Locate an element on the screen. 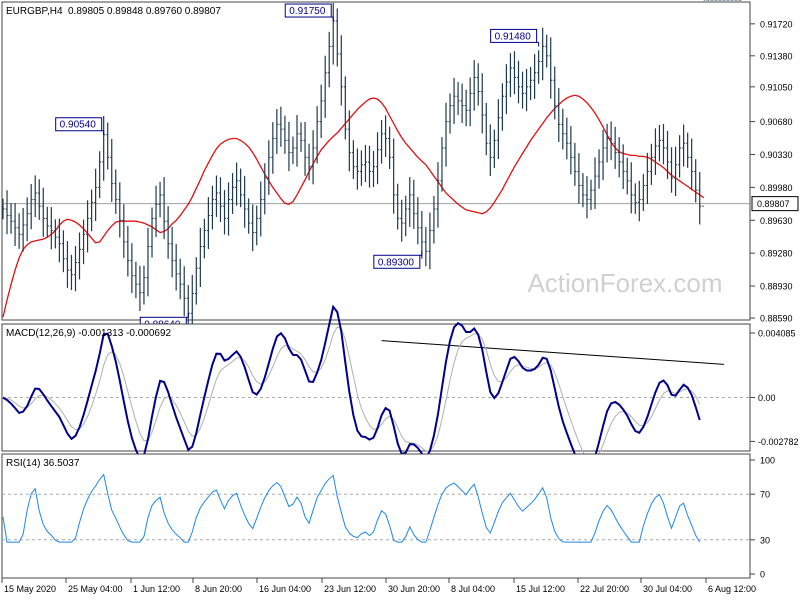  ohlc-label: 0.89805 0.89848 0.89760 0.89807 is located at coordinates (144, 11).